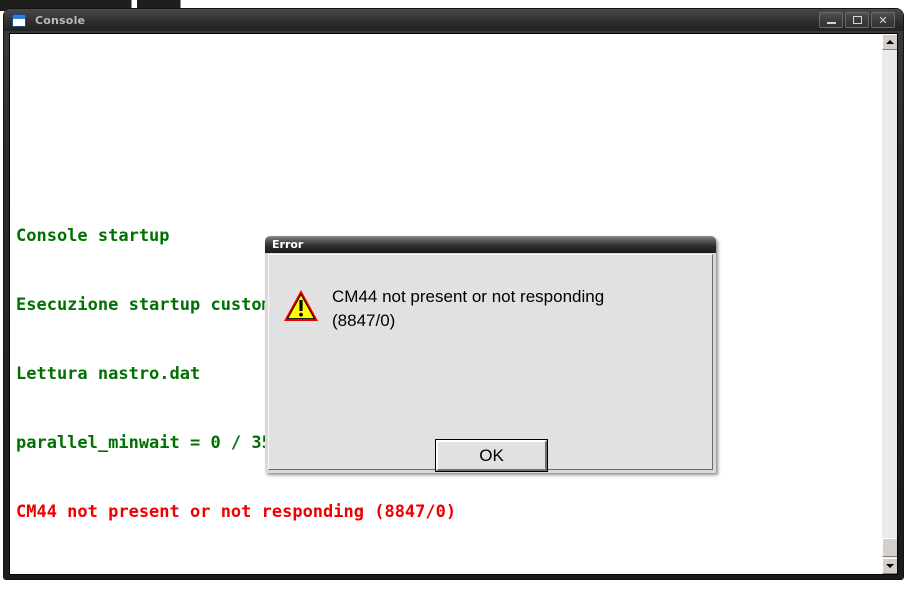 The width and height of the screenshot is (908, 600). What do you see at coordinates (288, 244) in the screenshot?
I see `error-dialog-title: Error` at bounding box center [288, 244].